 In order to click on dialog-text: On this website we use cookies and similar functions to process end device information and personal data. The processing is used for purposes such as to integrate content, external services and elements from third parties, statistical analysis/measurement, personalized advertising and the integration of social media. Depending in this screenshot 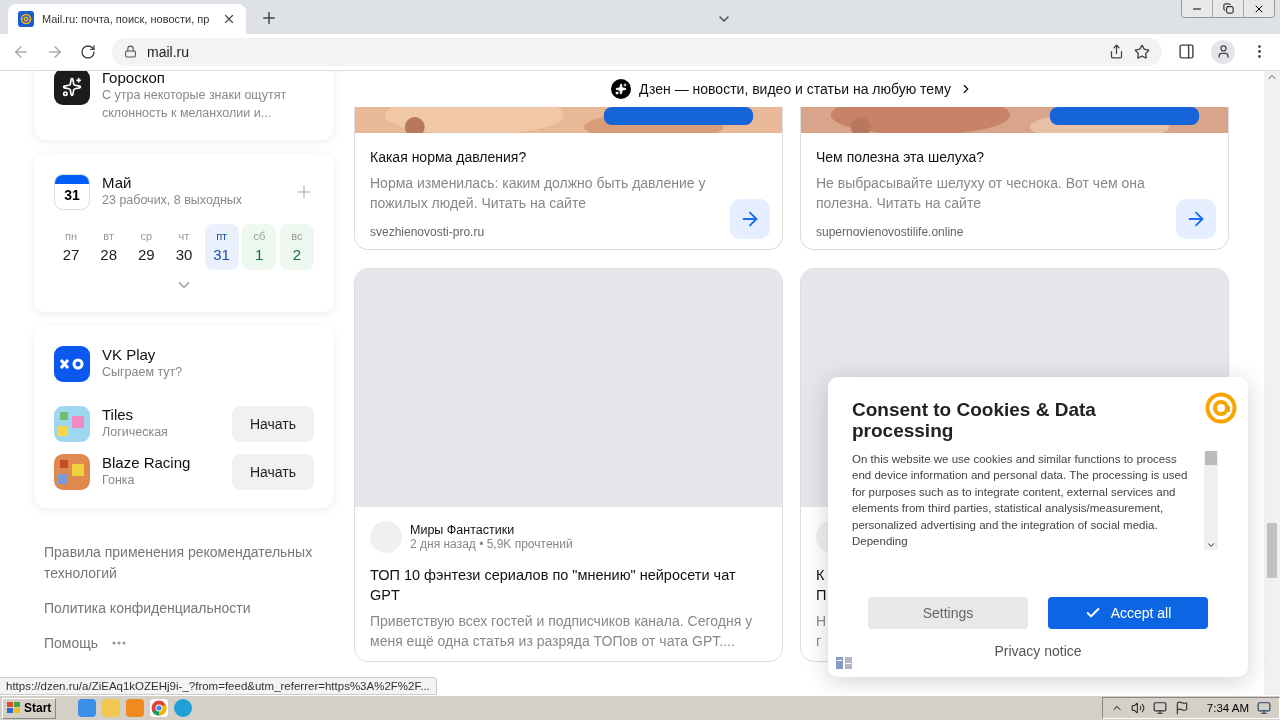, I will do `click(1020, 500)`.